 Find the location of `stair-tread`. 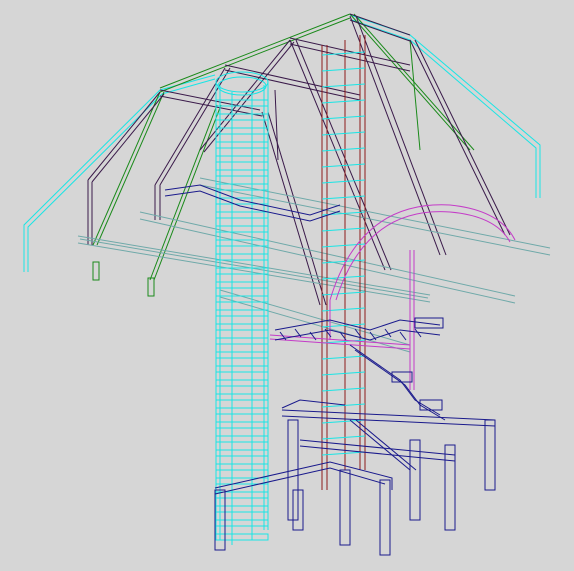

stair-tread is located at coordinates (403, 336).